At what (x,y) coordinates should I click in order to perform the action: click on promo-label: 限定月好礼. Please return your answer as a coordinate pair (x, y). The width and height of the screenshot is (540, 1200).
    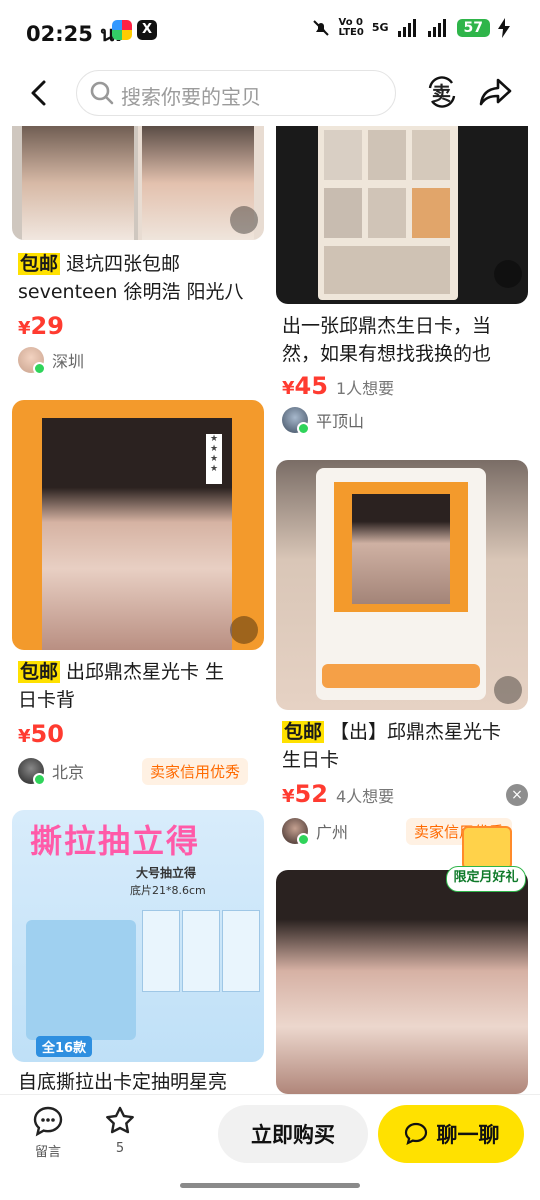
    Looking at the image, I should click on (486, 879).